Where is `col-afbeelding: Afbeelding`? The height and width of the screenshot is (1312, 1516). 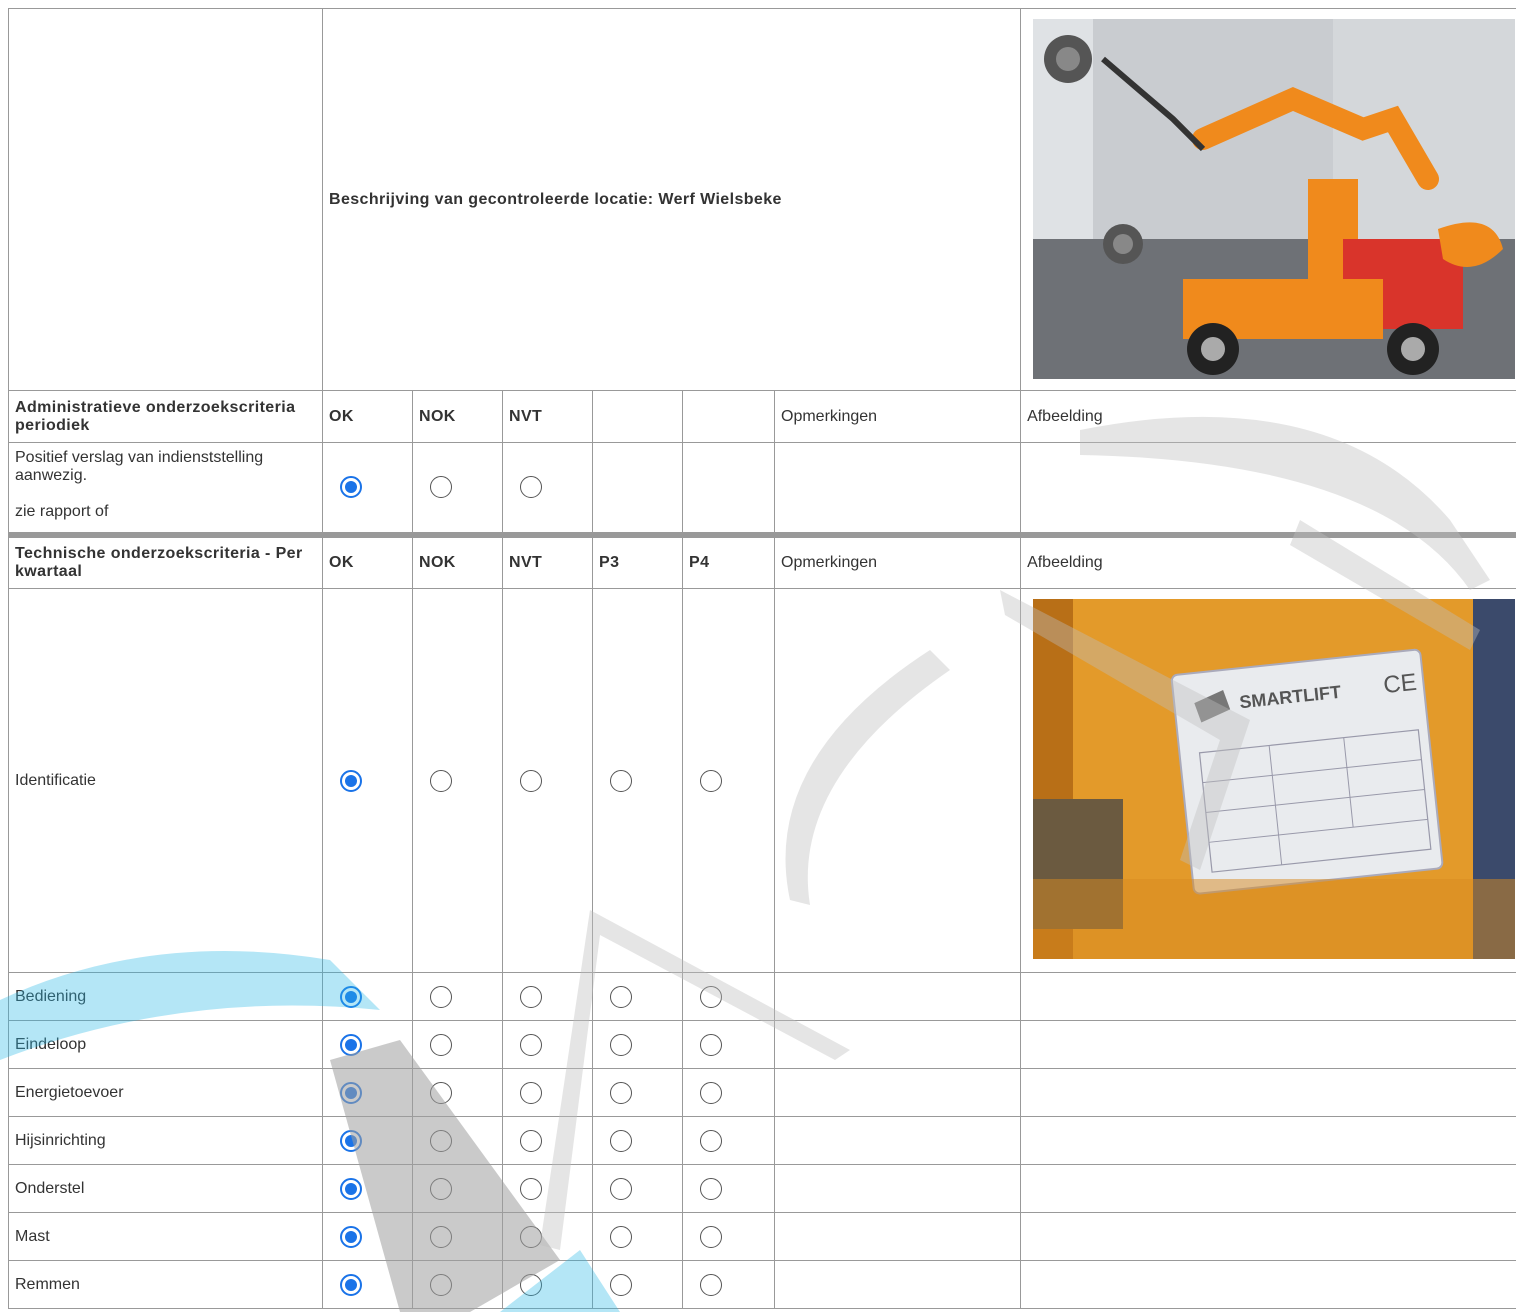
col-afbeelding: Afbeelding is located at coordinates (1268, 560).